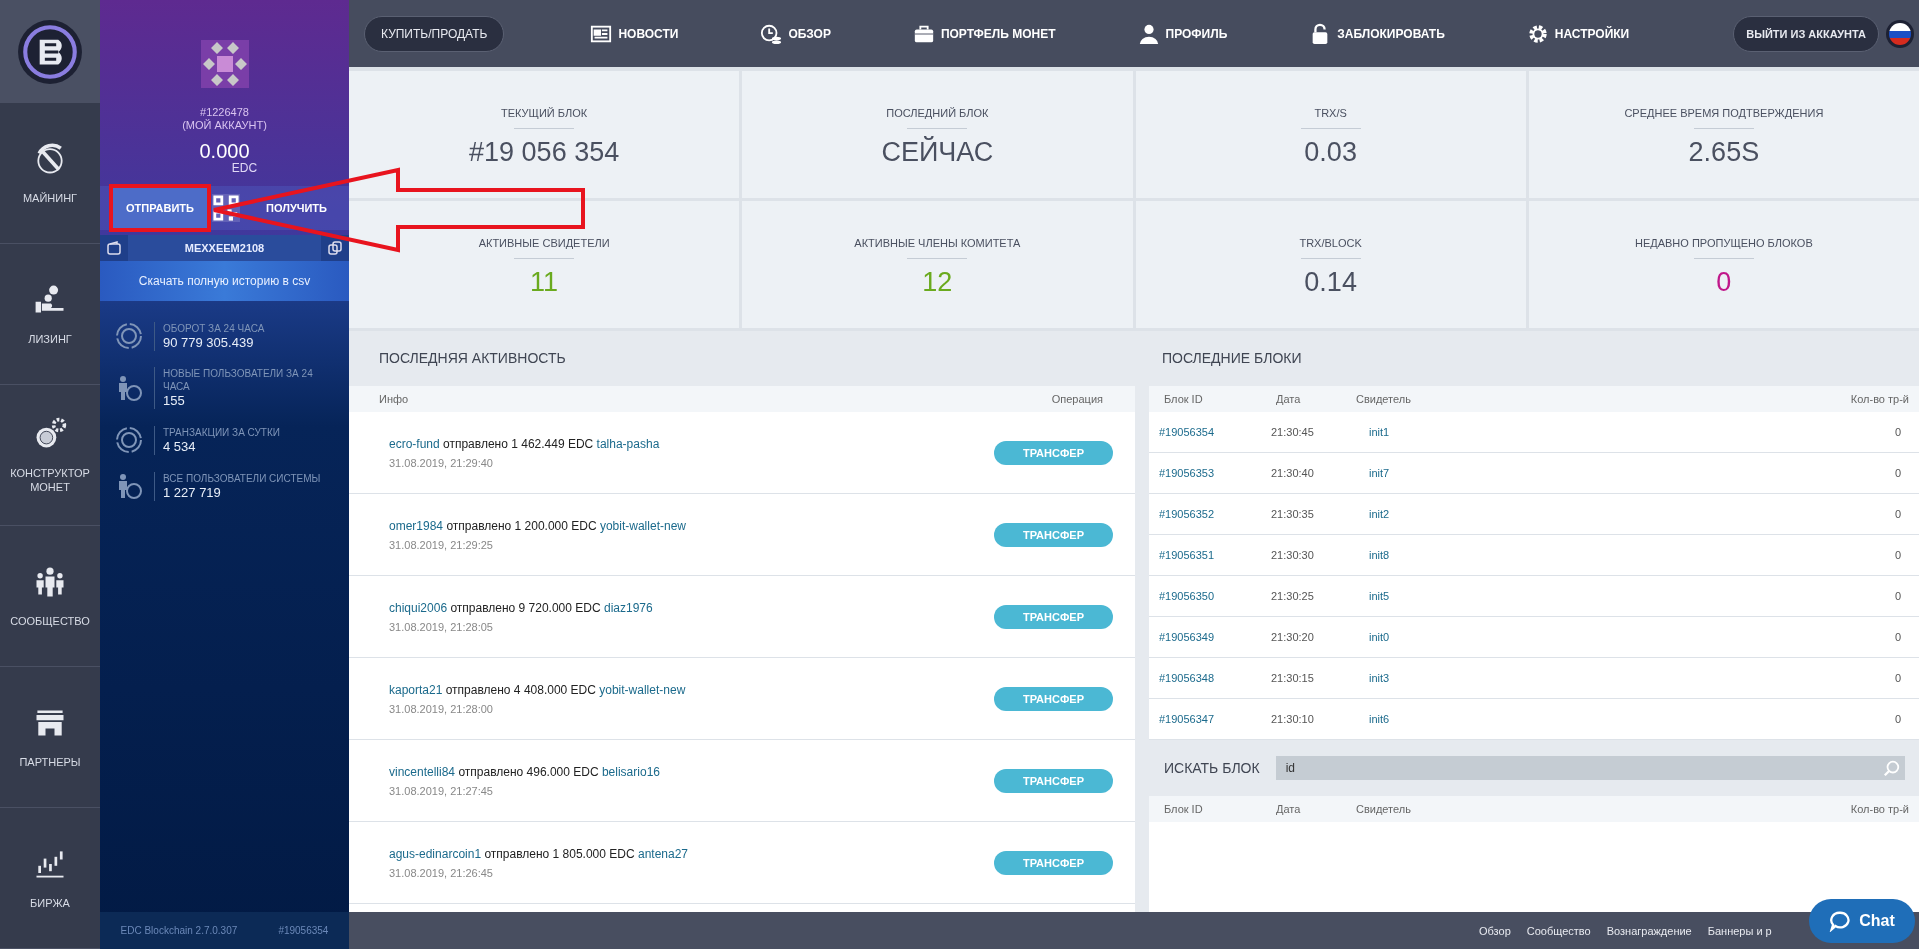  What do you see at coordinates (1330, 243) in the screenshot?
I see `stat-label: TRX/BLOCK` at bounding box center [1330, 243].